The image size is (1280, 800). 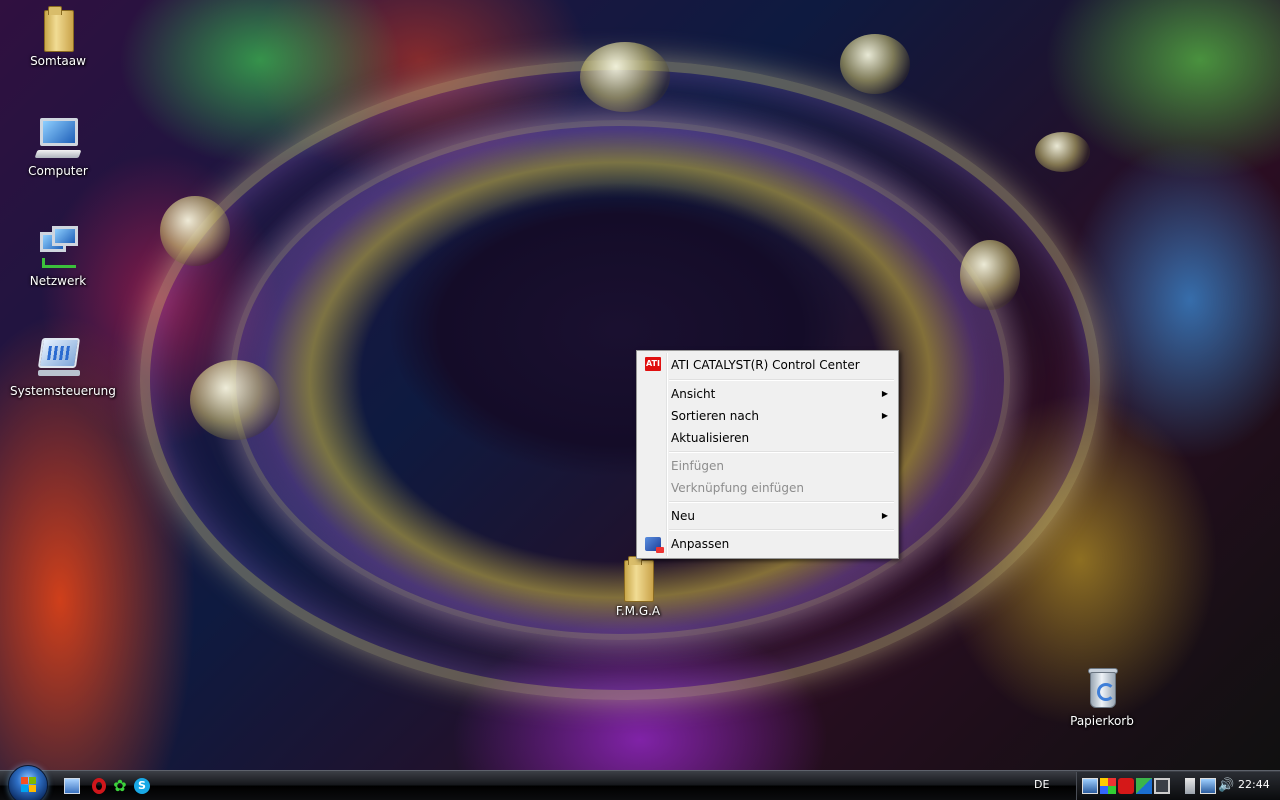 What do you see at coordinates (697, 466) in the screenshot?
I see `menu-item-label: Einfügen` at bounding box center [697, 466].